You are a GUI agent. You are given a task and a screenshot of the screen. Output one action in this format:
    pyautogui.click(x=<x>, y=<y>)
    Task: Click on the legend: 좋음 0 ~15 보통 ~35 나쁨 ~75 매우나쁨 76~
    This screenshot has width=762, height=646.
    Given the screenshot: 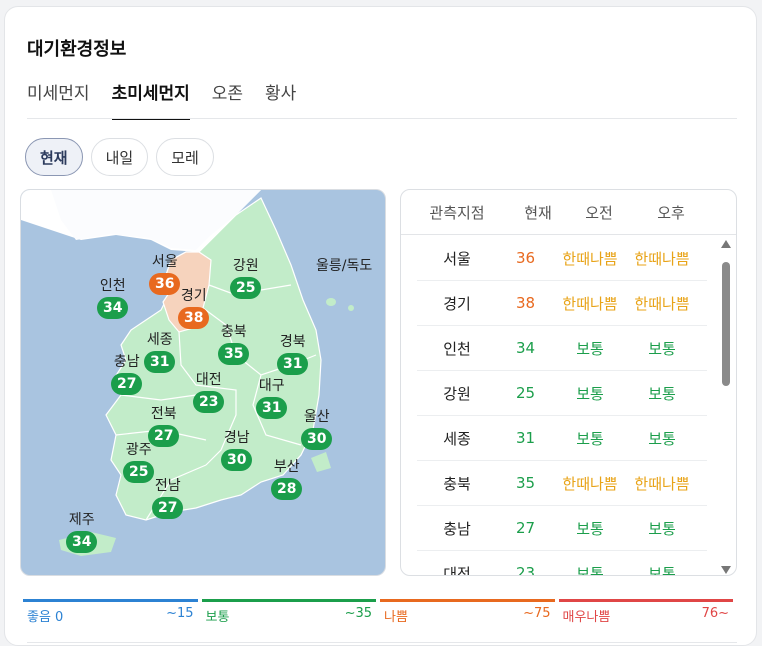 What is the action you would take?
    pyautogui.click(x=378, y=612)
    